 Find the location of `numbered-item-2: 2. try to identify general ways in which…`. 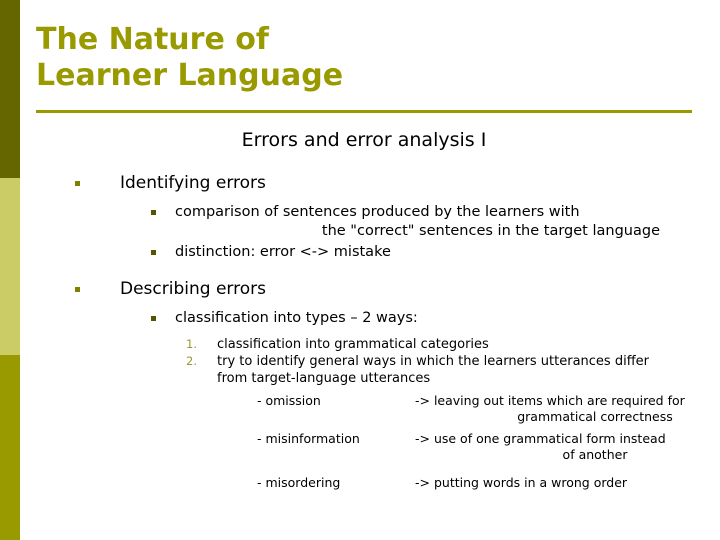

numbered-item-2: 2. try to identify general ways in which… is located at coordinates (370, 370).